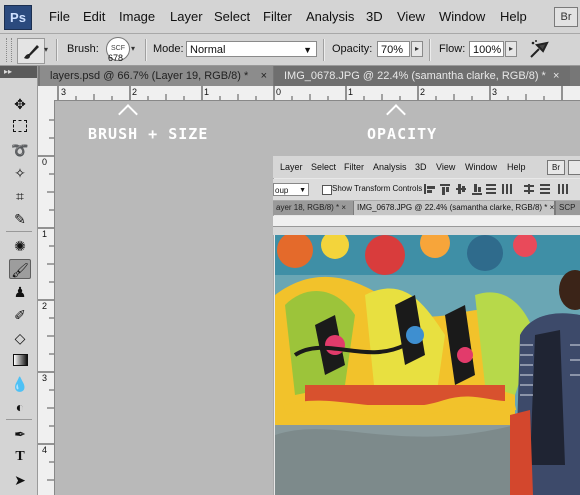 This screenshot has height=495, width=580. What do you see at coordinates (208, 50) in the screenshot?
I see `mode-value: Normal` at bounding box center [208, 50].